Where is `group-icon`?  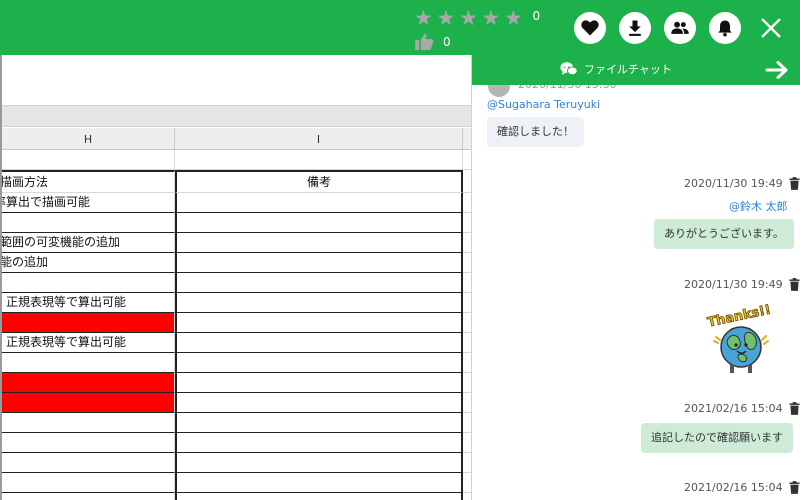
group-icon is located at coordinates (680, 27).